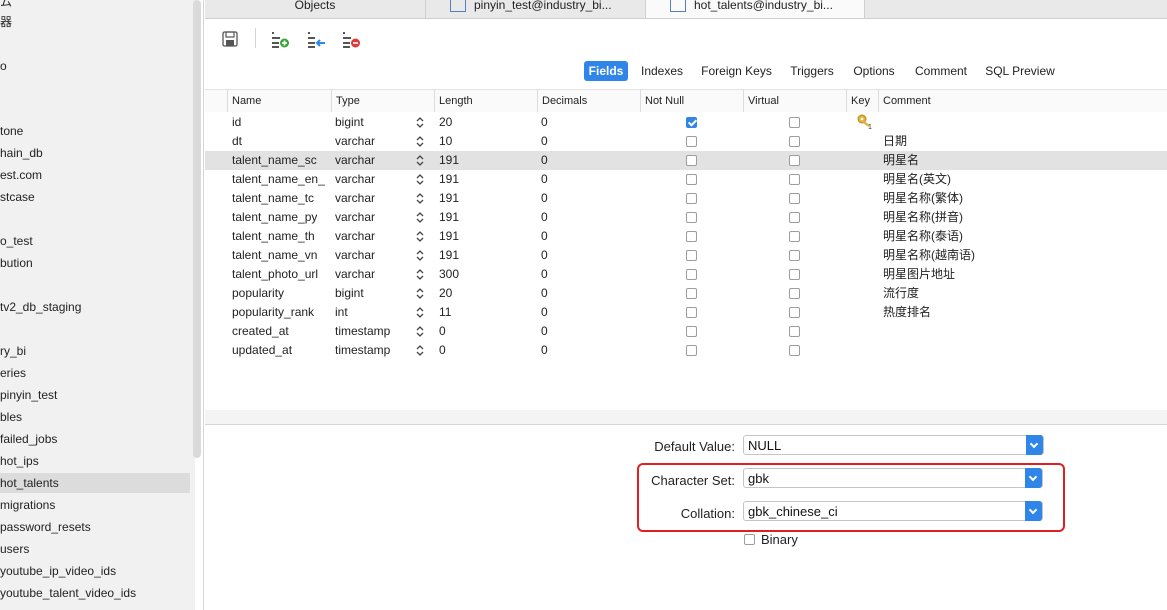 Image resolution: width=1167 pixels, height=610 pixels. Describe the element at coordinates (941, 71) in the screenshot. I see `subtab-comment: Comment` at that location.